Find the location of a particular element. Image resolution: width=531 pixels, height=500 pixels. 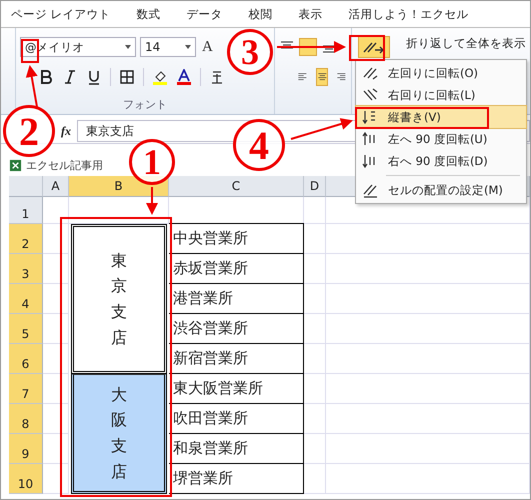

excel-file-icon is located at coordinates (15, 165).